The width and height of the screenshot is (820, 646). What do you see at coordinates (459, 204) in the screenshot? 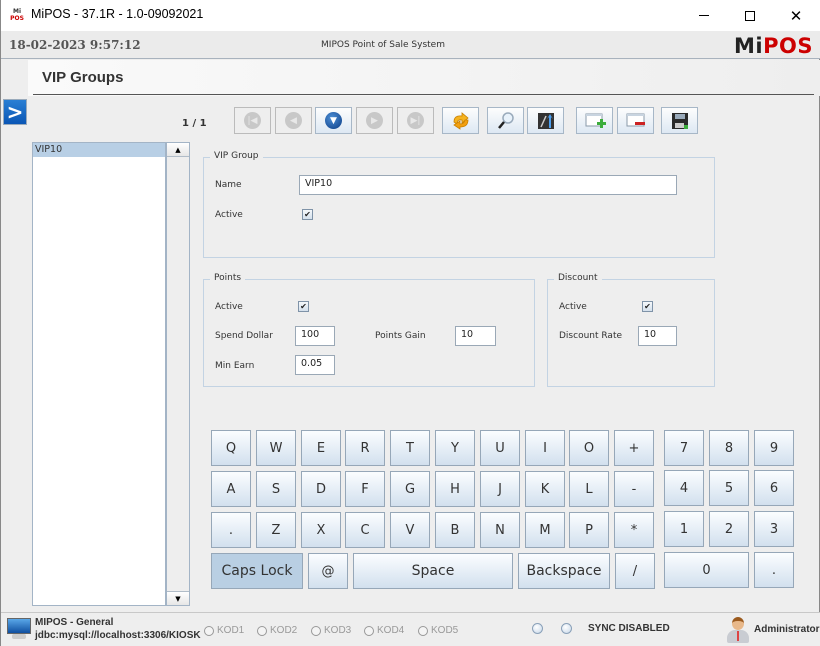
I see `vip-group-panel: VIP Group` at bounding box center [459, 204].